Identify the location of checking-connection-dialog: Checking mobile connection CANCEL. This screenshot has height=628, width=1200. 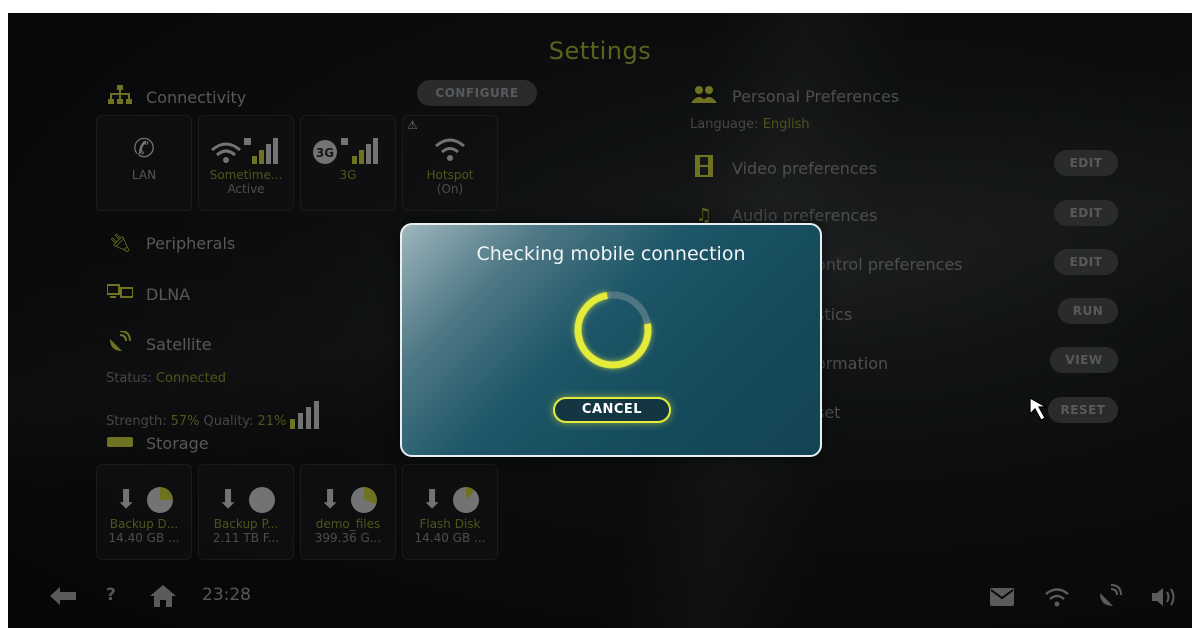
(611, 340).